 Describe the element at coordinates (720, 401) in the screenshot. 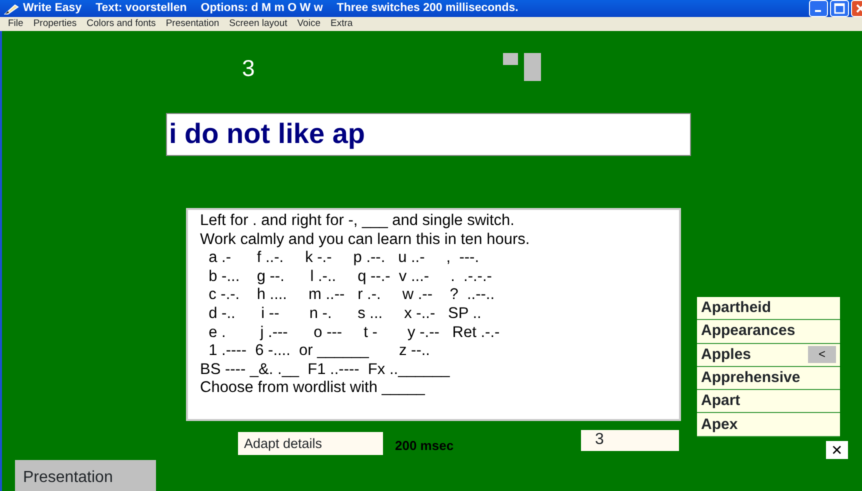

I see `word-text: Apart` at that location.